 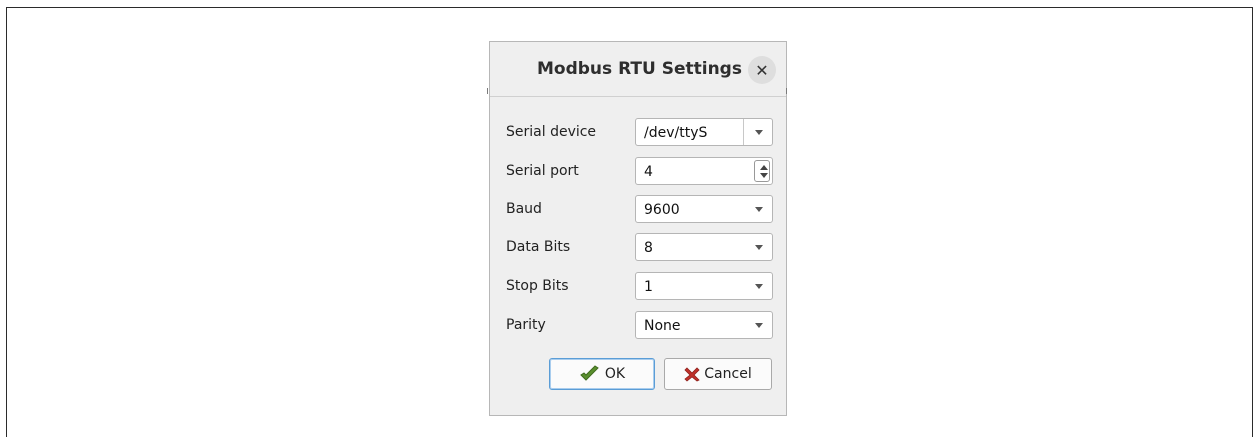 What do you see at coordinates (524, 209) in the screenshot?
I see `baud-label: Baud` at bounding box center [524, 209].